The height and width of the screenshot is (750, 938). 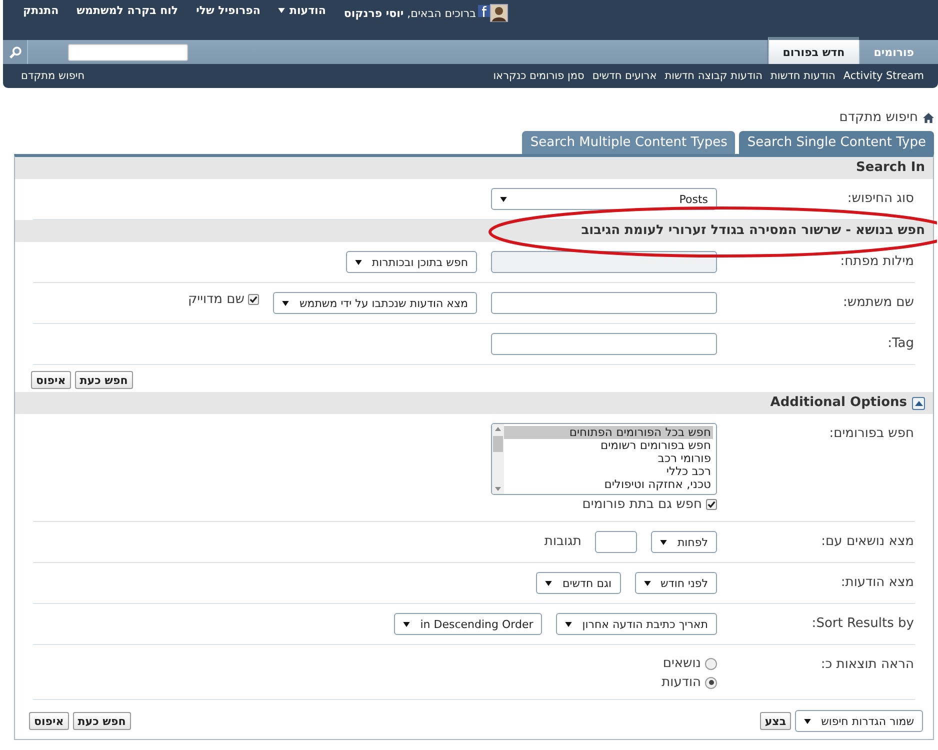 What do you see at coordinates (836, 142) in the screenshot?
I see `search-tab: Search Single Content Type` at bounding box center [836, 142].